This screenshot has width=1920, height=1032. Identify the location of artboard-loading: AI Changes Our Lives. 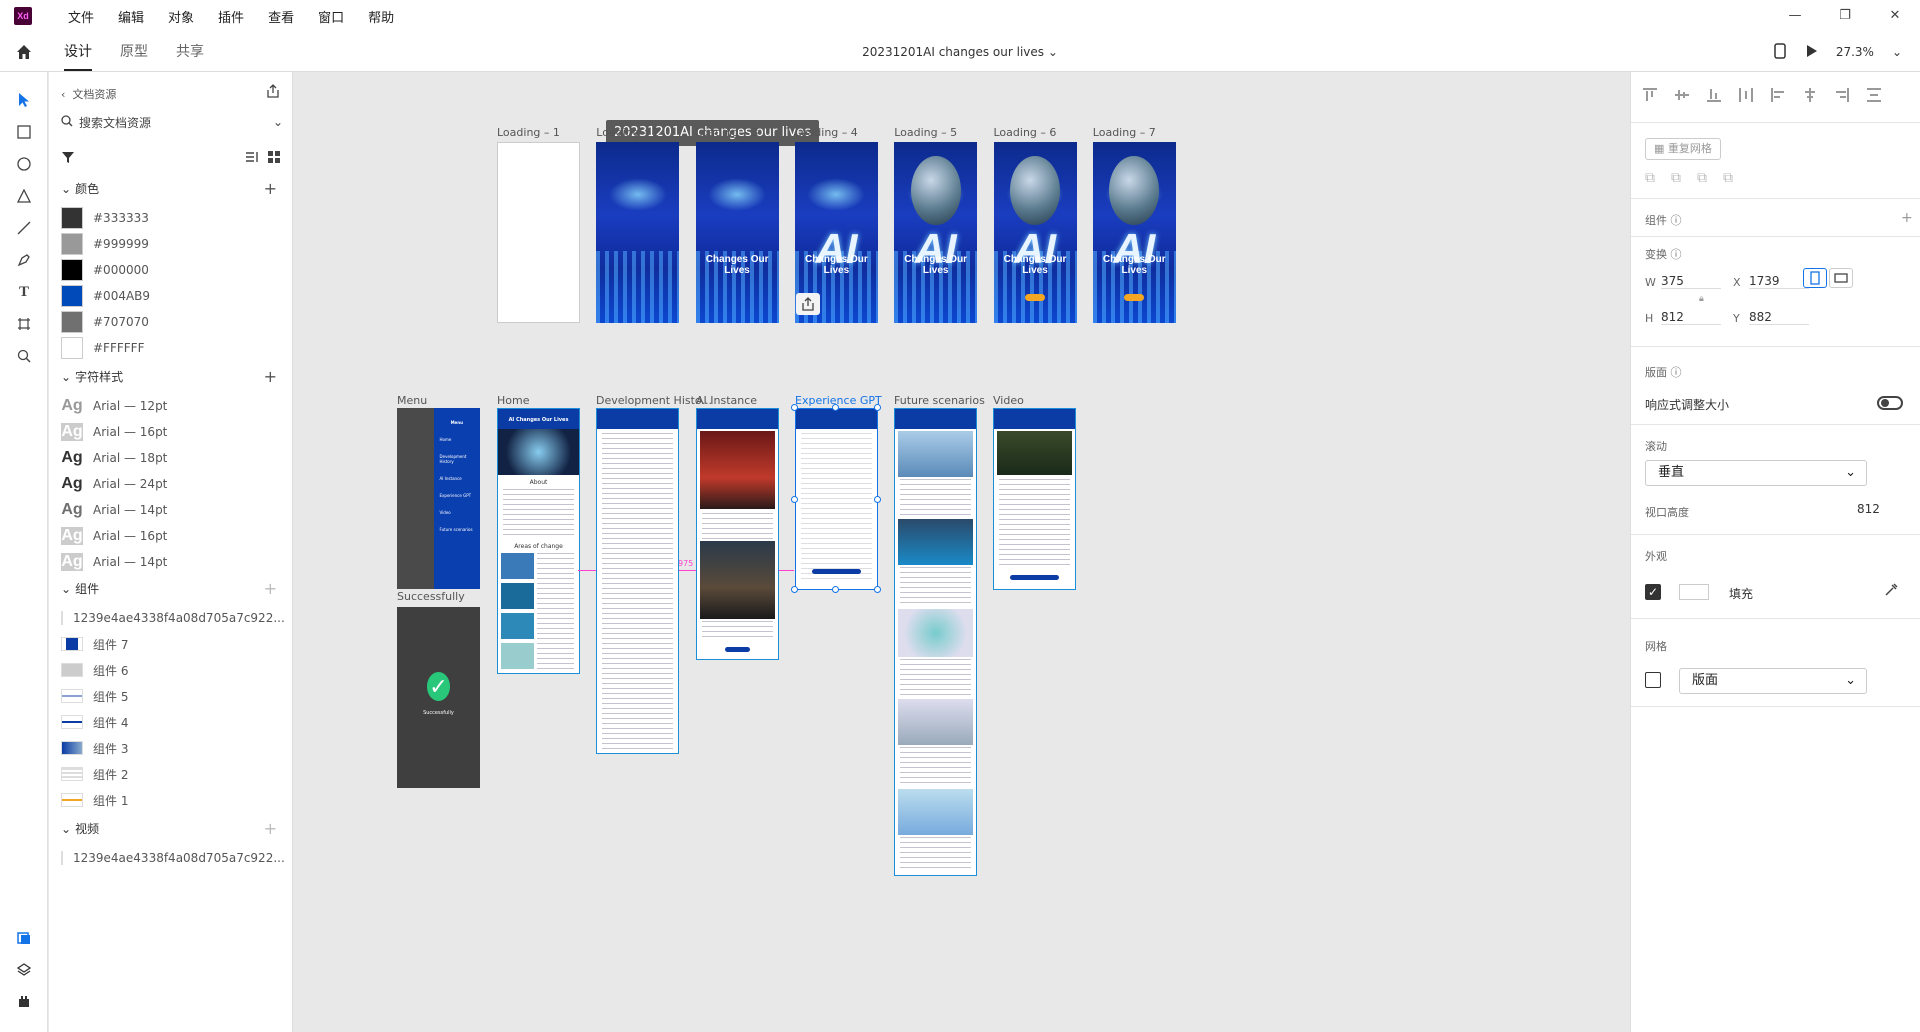
(936, 232).